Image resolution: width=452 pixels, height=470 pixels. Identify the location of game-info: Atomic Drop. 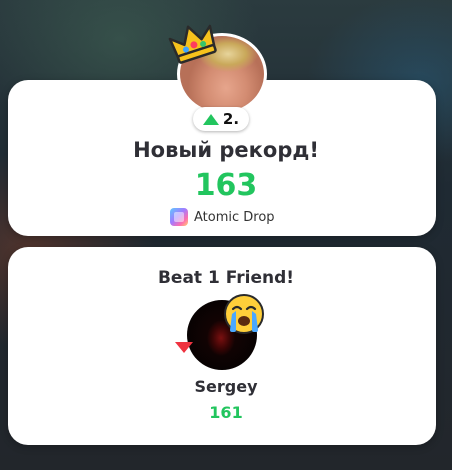
(222, 217).